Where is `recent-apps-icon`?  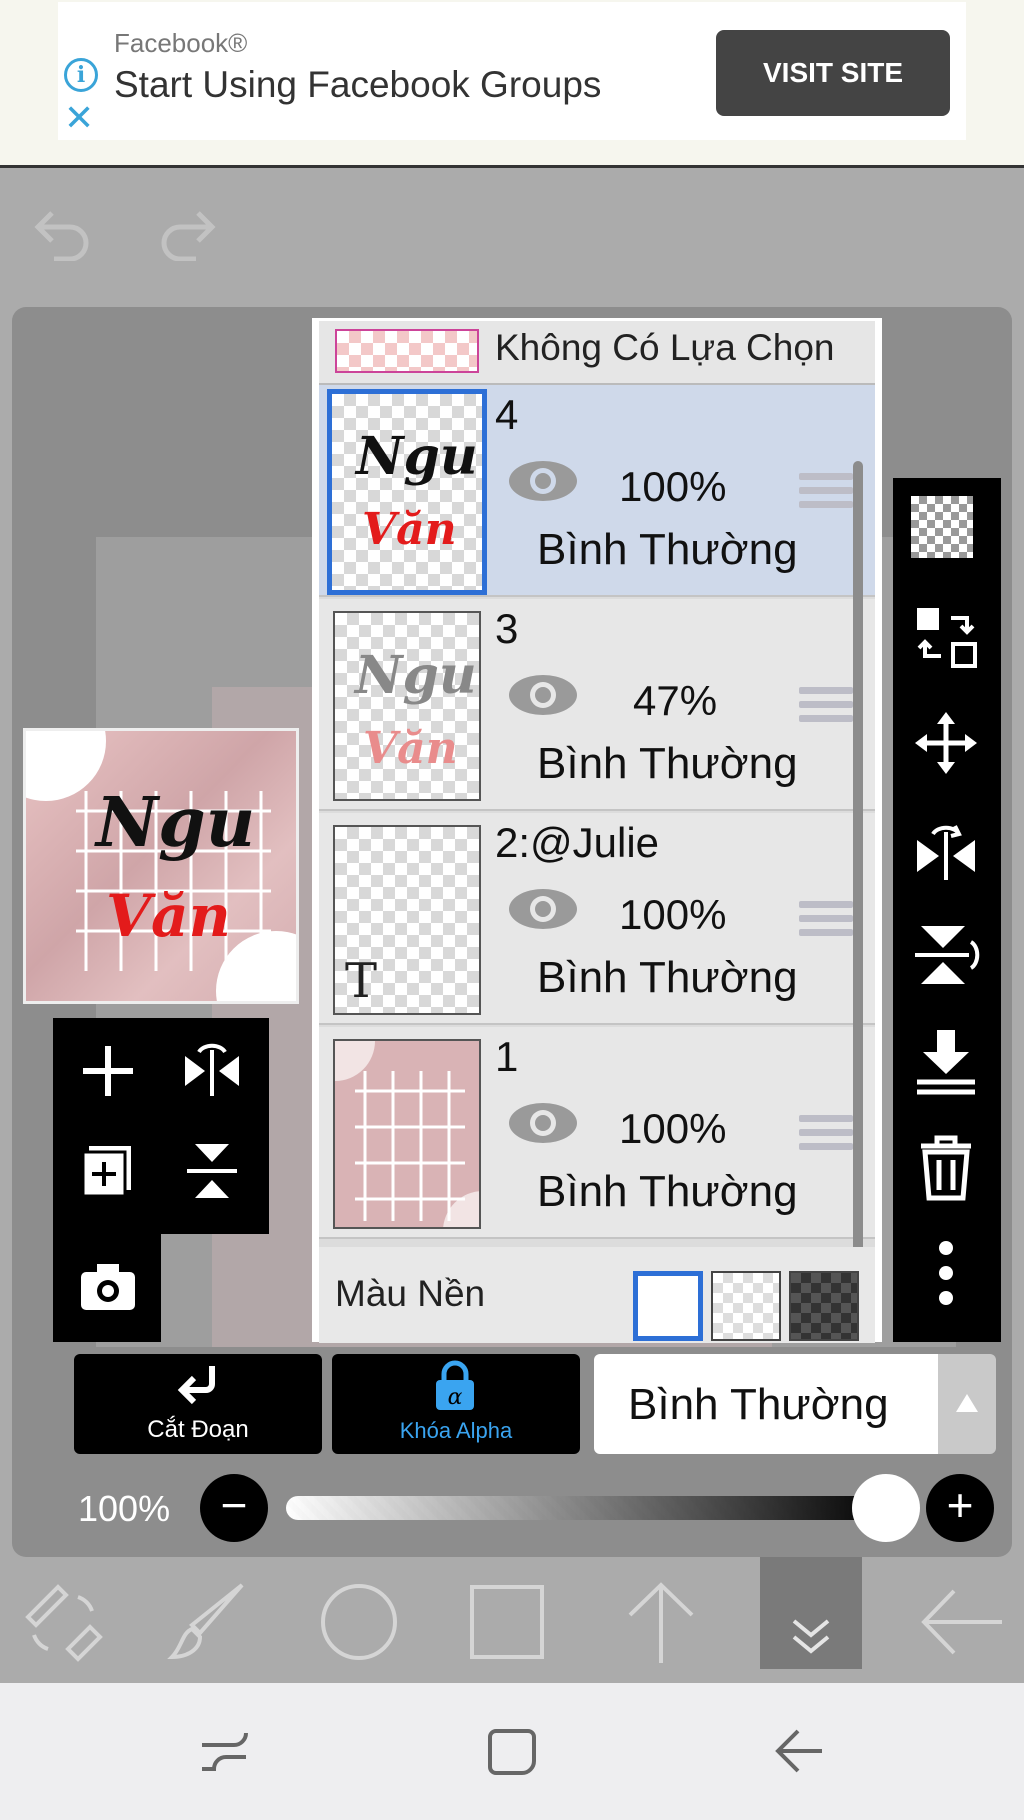
recent-apps-icon is located at coordinates (224, 1751).